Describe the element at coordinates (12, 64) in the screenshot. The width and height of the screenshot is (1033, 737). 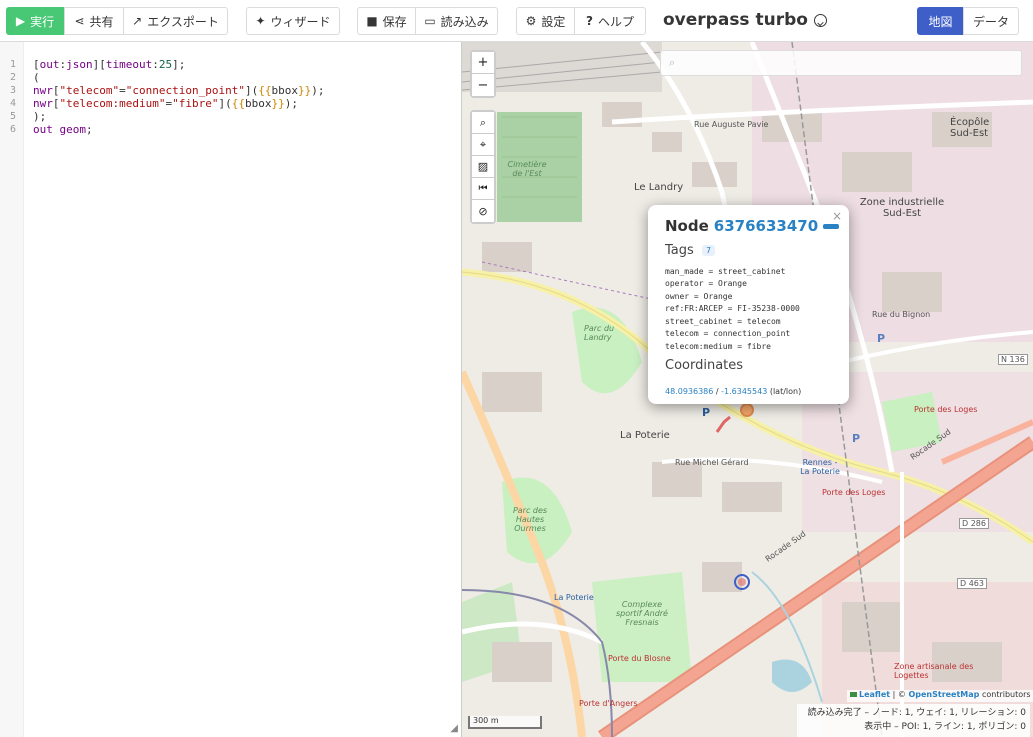
I see `line-number: 1` at that location.